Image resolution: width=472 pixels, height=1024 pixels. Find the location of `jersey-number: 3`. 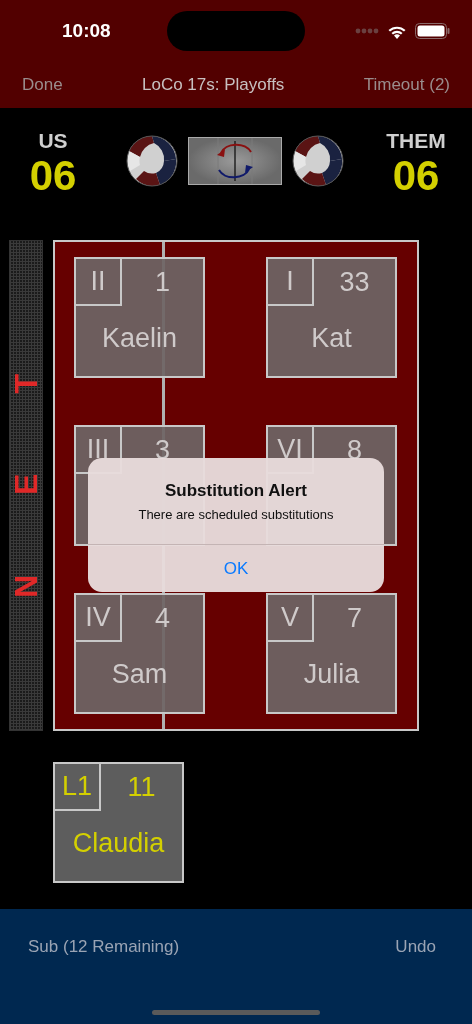

jersey-number: 3 is located at coordinates (162, 450).